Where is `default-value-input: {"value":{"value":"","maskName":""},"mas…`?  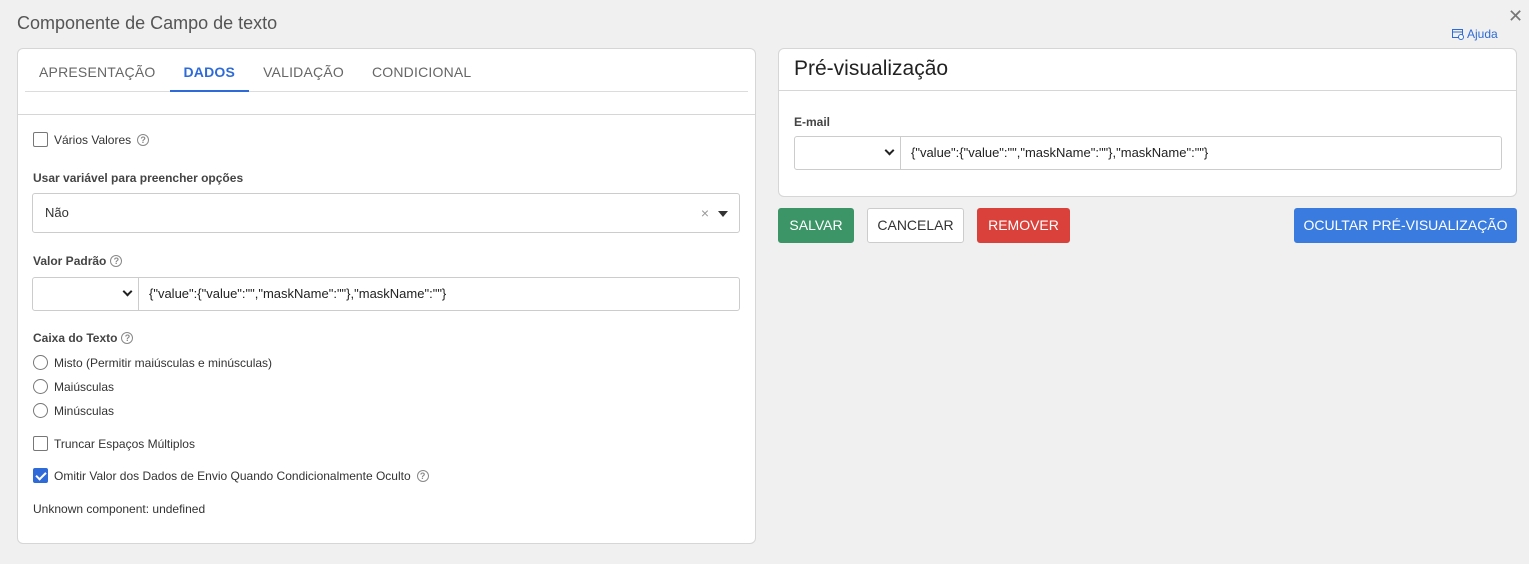 default-value-input: {"value":{"value":"","maskName":""},"mas… is located at coordinates (439, 294).